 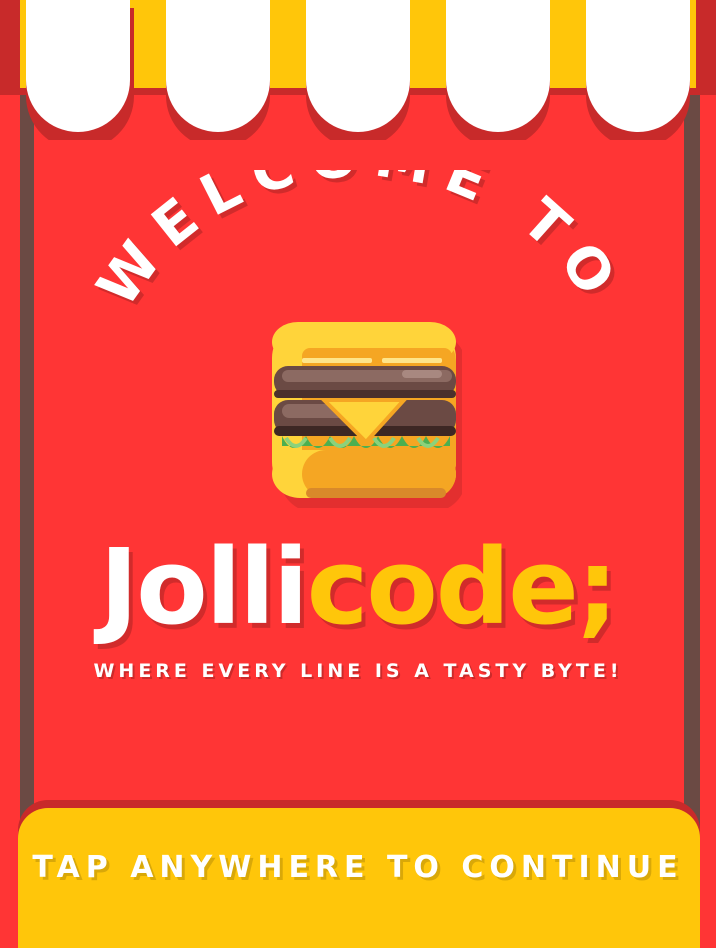 I want to click on continue-label: TAP ANYWHERE TO CONTINUE, so click(x=358, y=867).